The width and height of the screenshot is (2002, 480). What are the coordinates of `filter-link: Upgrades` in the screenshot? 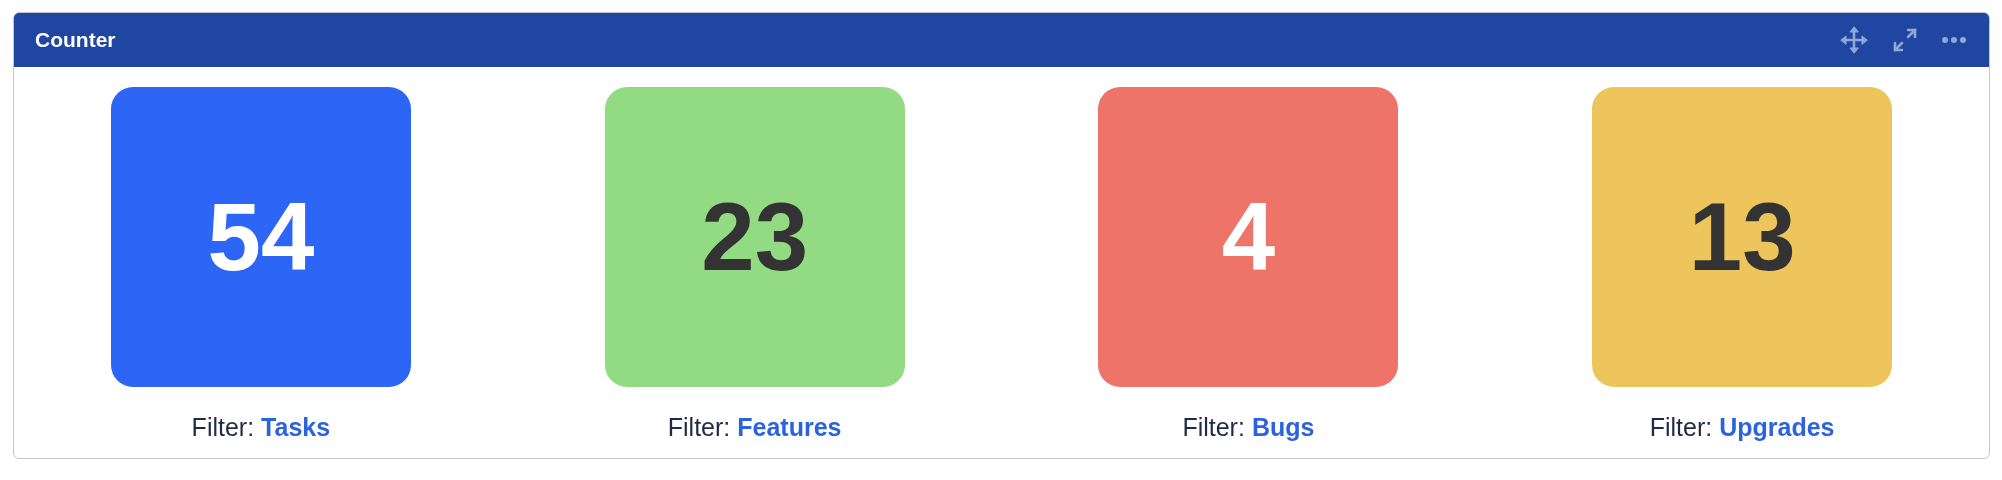 It's located at (1777, 427).